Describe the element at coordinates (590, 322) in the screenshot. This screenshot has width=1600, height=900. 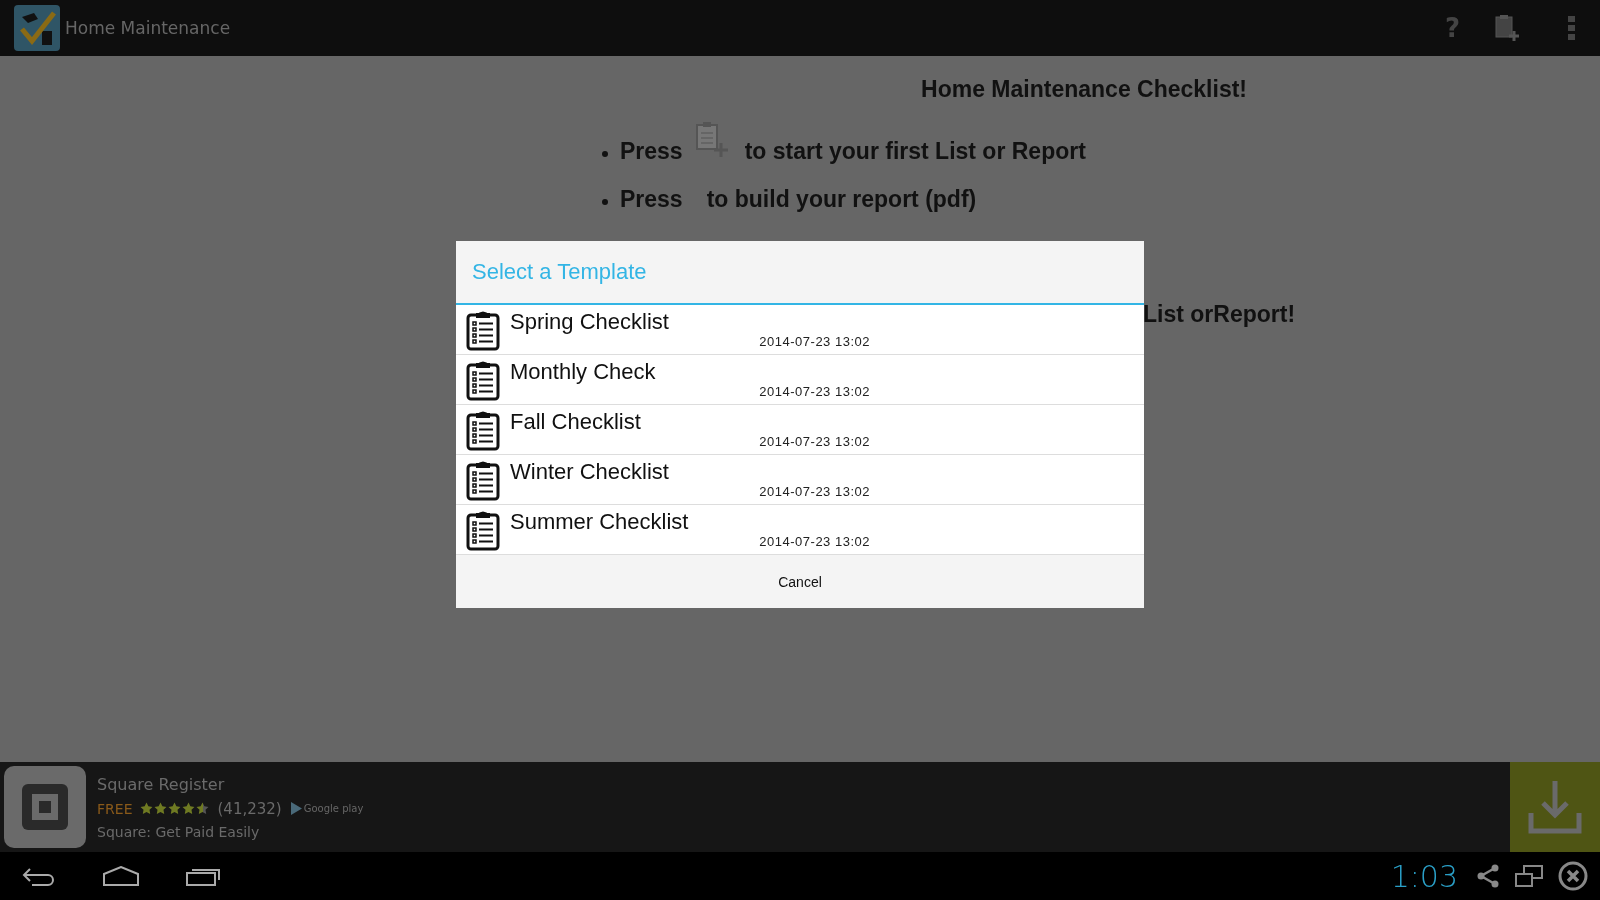
I see `template-name: Spring Checklist` at that location.